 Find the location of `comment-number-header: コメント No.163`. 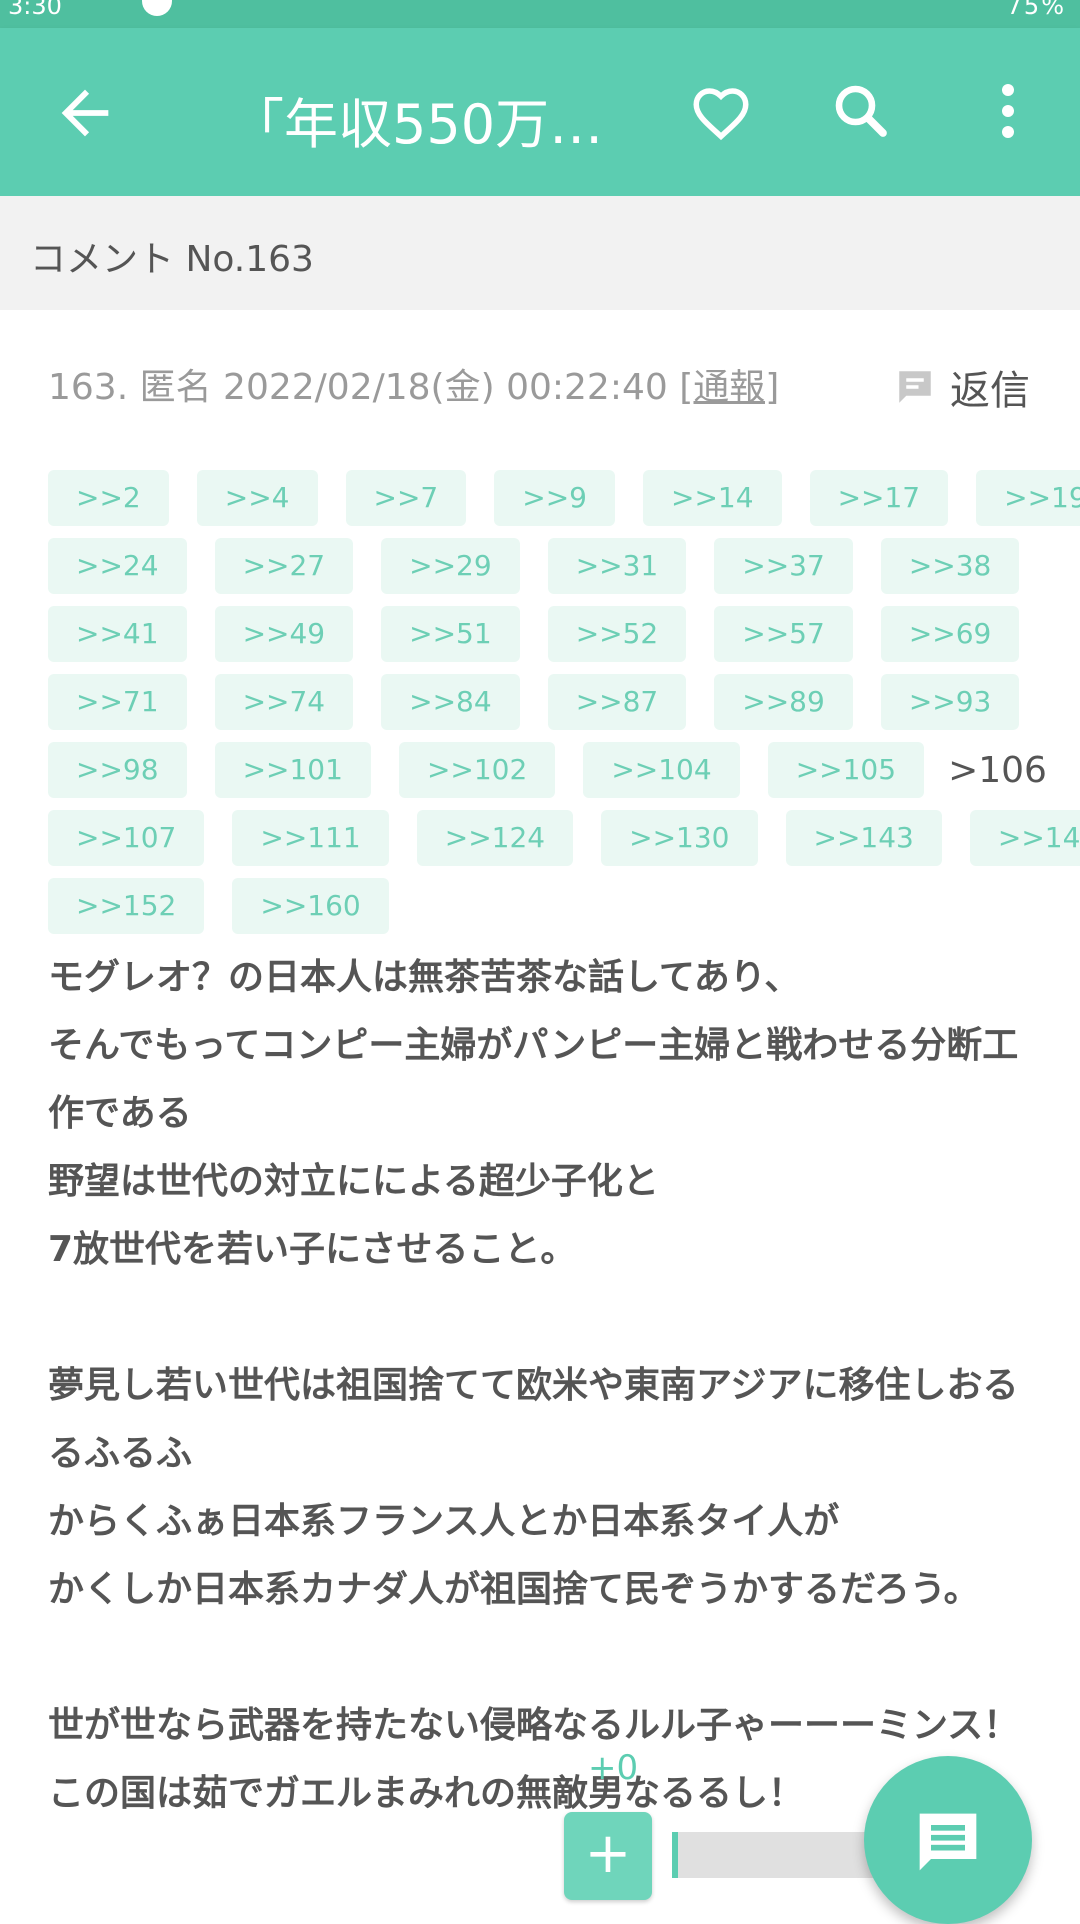

comment-number-header: コメント No.163 is located at coordinates (540, 253).